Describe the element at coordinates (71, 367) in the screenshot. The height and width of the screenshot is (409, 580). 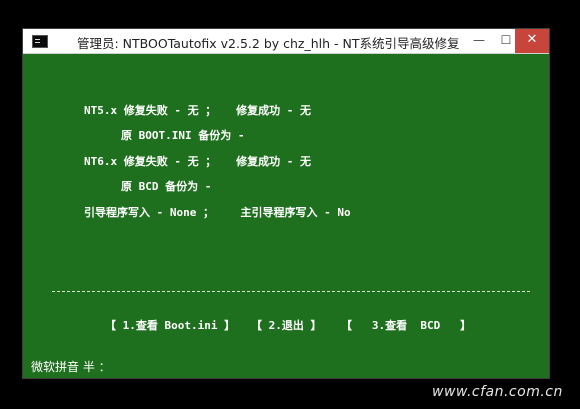
I see `ime-status-bar: 微软拼音 半 ：` at that location.